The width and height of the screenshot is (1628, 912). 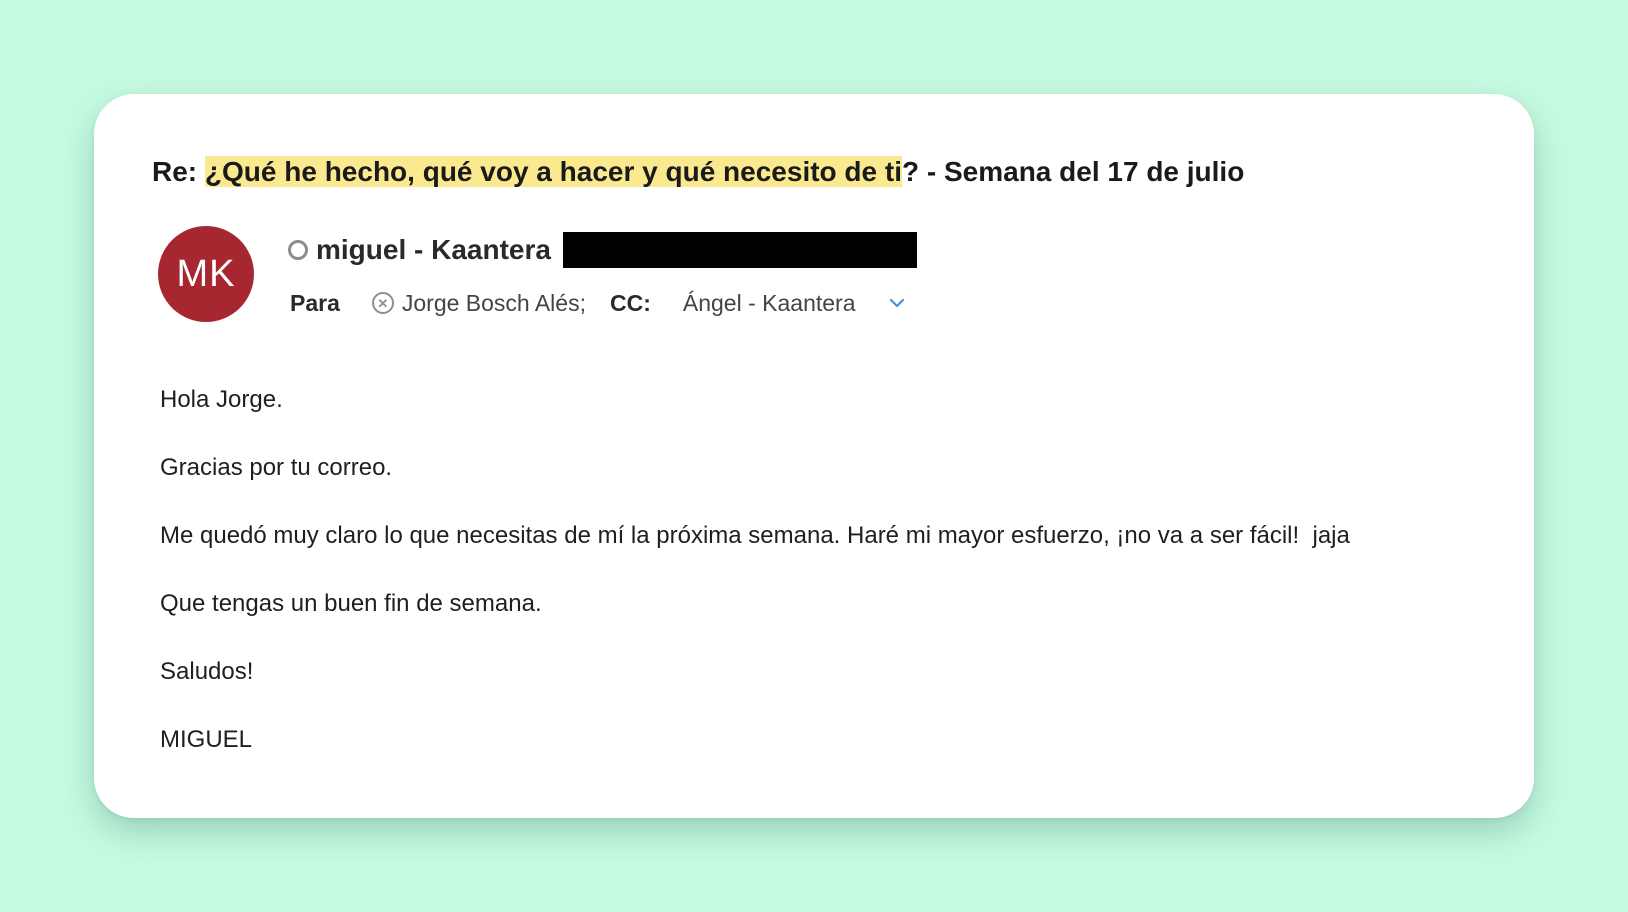 What do you see at coordinates (276, 467) in the screenshot?
I see `body-paragraph: Gracias por tu correo.` at bounding box center [276, 467].